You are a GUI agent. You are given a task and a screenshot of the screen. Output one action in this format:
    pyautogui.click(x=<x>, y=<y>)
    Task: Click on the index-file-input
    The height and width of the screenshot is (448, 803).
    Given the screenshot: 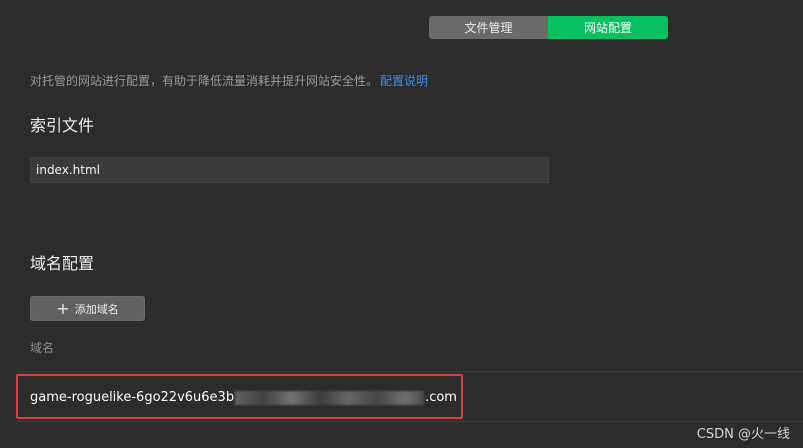 What is the action you would take?
    pyautogui.click(x=289, y=170)
    